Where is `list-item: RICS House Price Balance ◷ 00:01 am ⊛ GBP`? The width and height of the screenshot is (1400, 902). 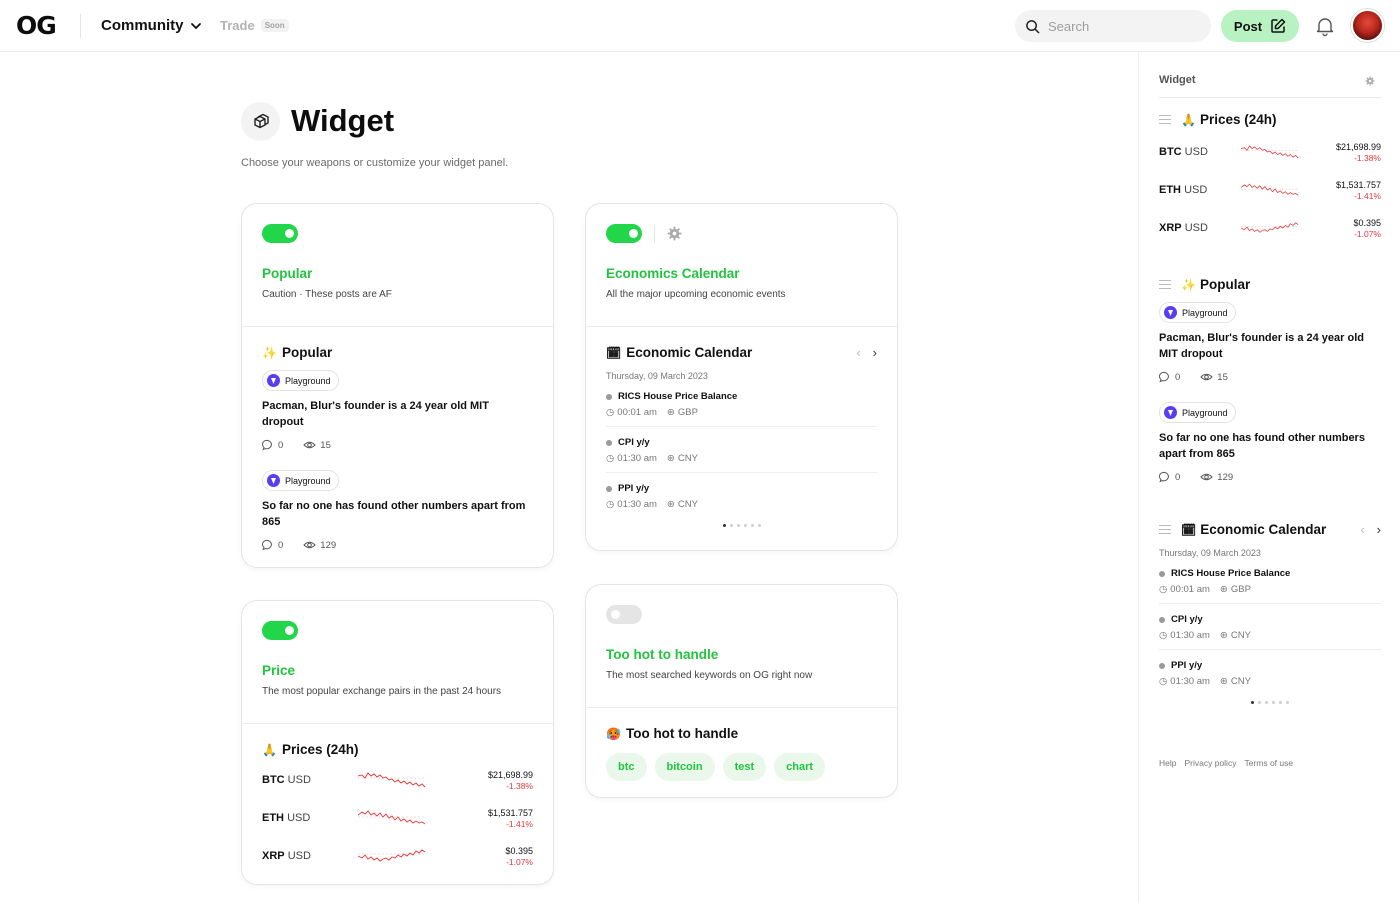 list-item: RICS House Price Balance ◷ 00:01 am ⊛ GBP is located at coordinates (741, 404).